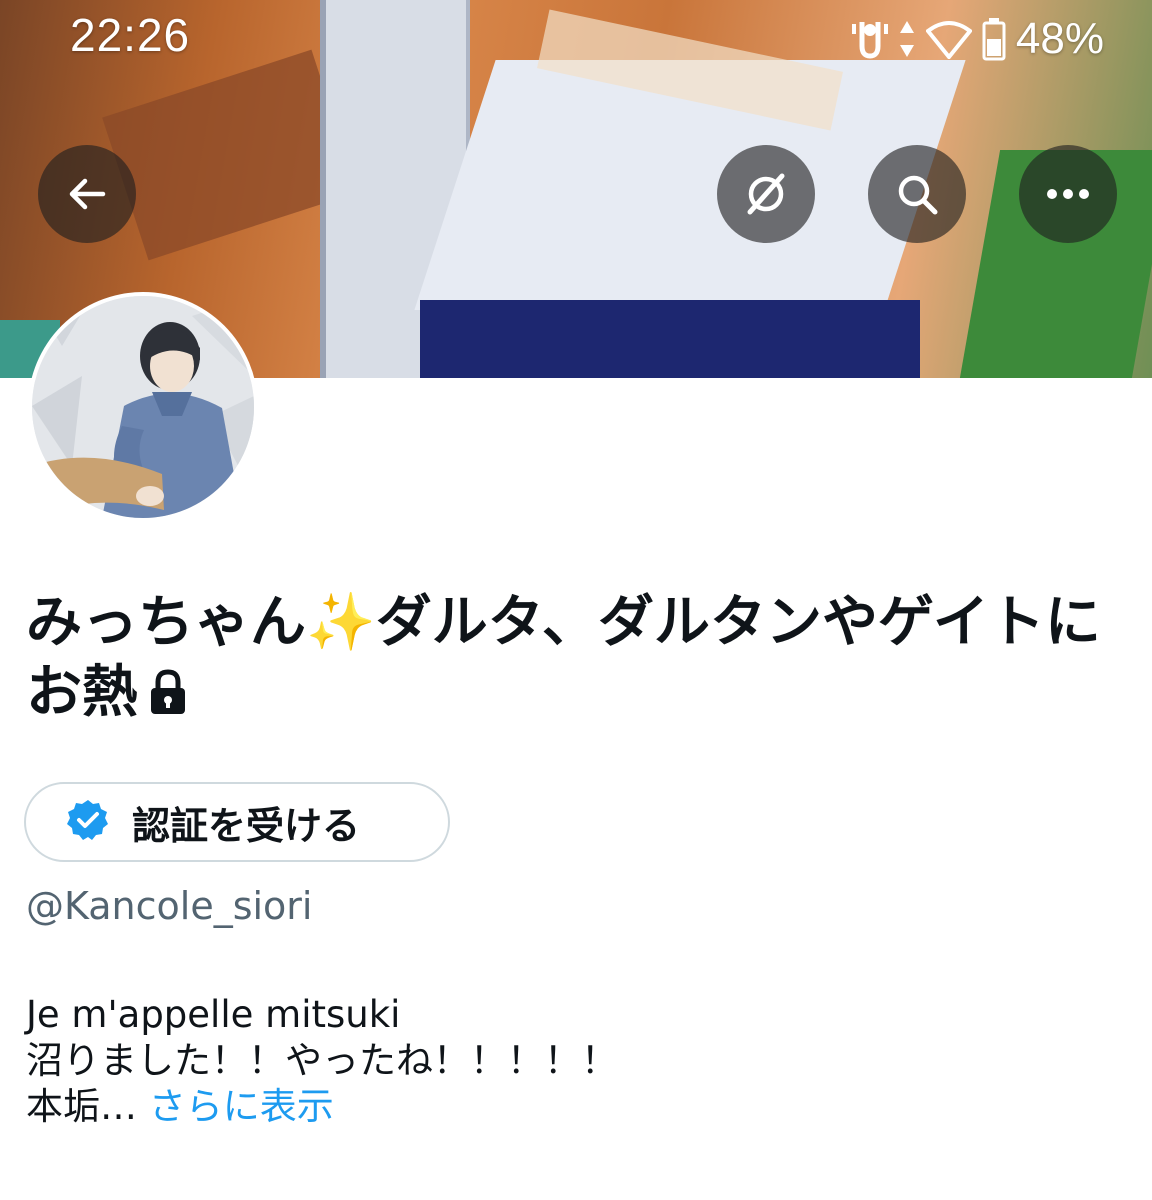 This screenshot has height=1200, width=1152. I want to click on get-verified-button: 認証を受ける, so click(237, 822).